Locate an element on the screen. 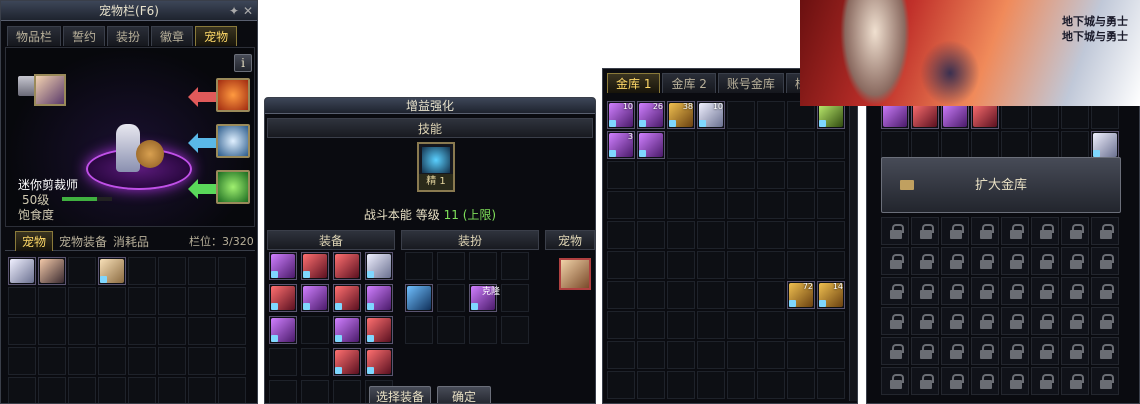 This screenshot has width=1140, height=404. item-slot: 72 is located at coordinates (801, 295).